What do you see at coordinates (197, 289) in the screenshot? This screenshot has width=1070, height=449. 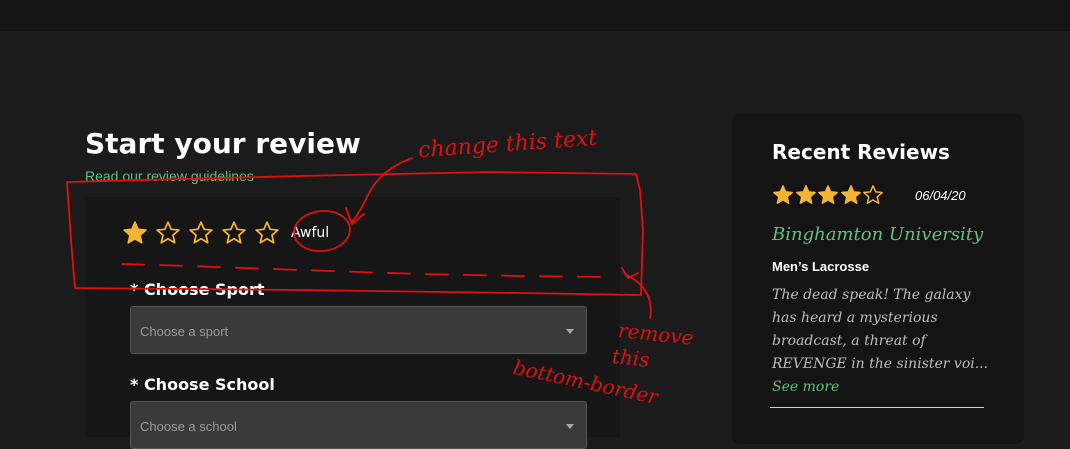 I see `choose-sport-label: * Choose Sport` at bounding box center [197, 289].